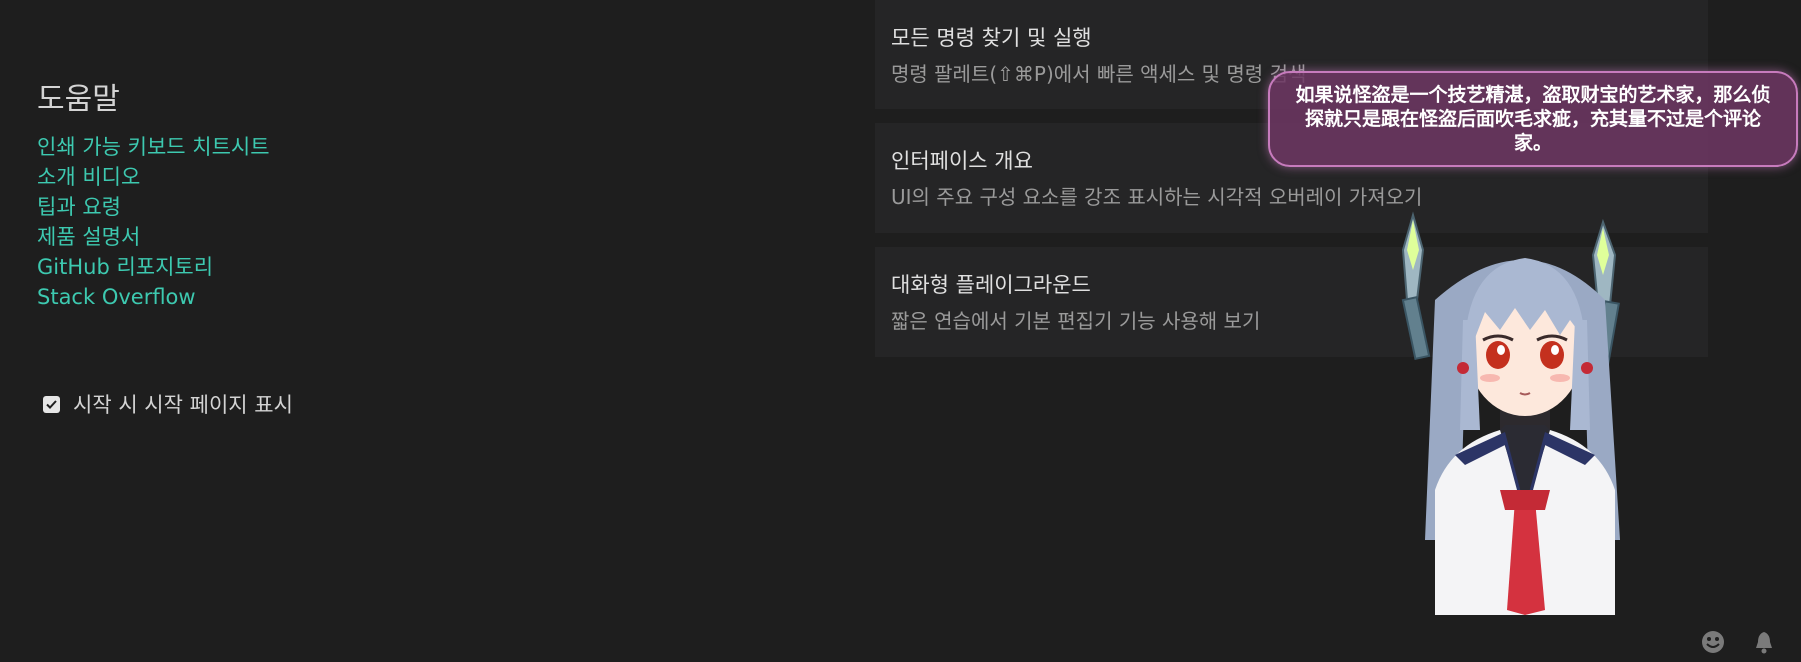 This screenshot has width=1801, height=662. I want to click on link-product-docs: 제품 설명서, so click(153, 237).